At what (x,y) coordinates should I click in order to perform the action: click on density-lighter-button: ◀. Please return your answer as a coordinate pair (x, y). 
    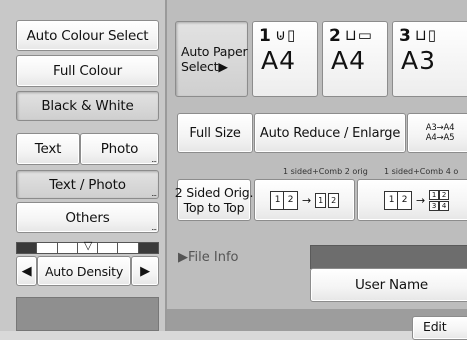
    Looking at the image, I should click on (26, 271).